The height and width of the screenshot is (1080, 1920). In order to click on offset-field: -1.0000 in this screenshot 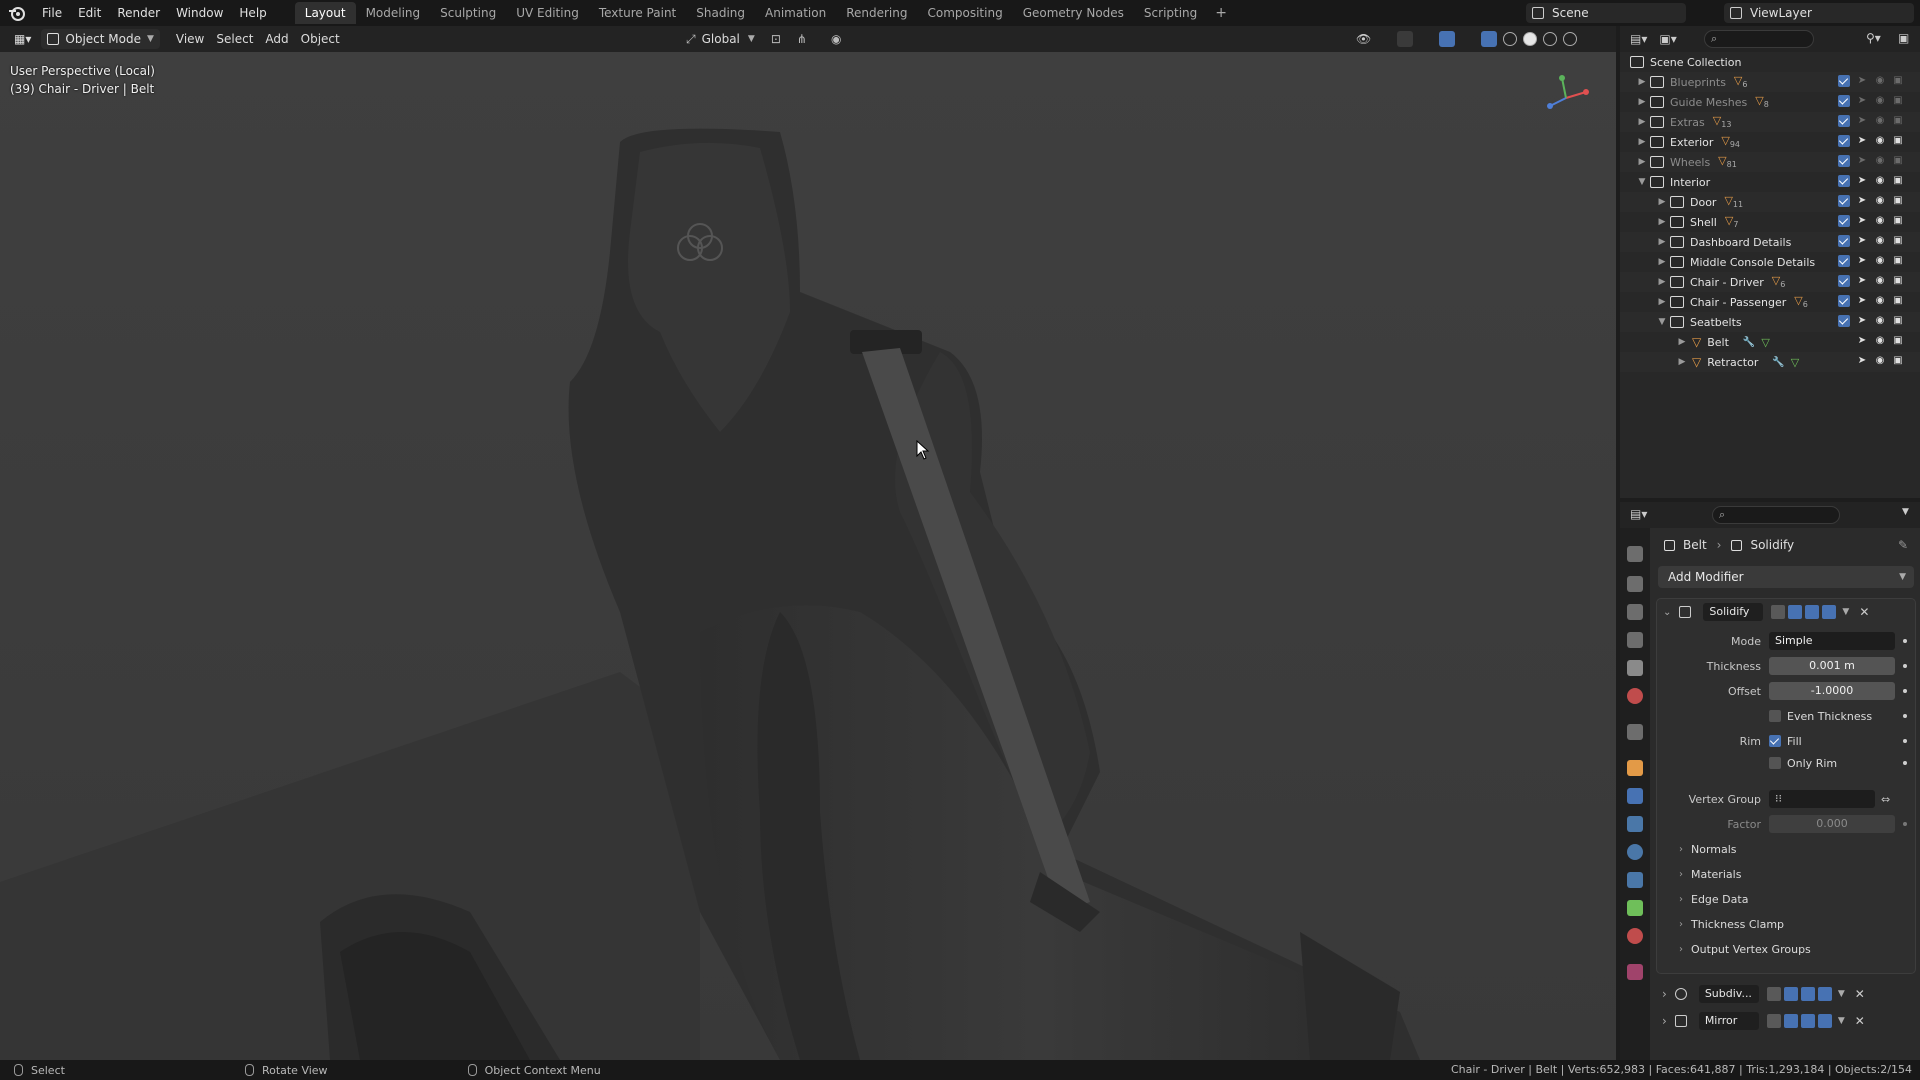, I will do `click(1832, 691)`.